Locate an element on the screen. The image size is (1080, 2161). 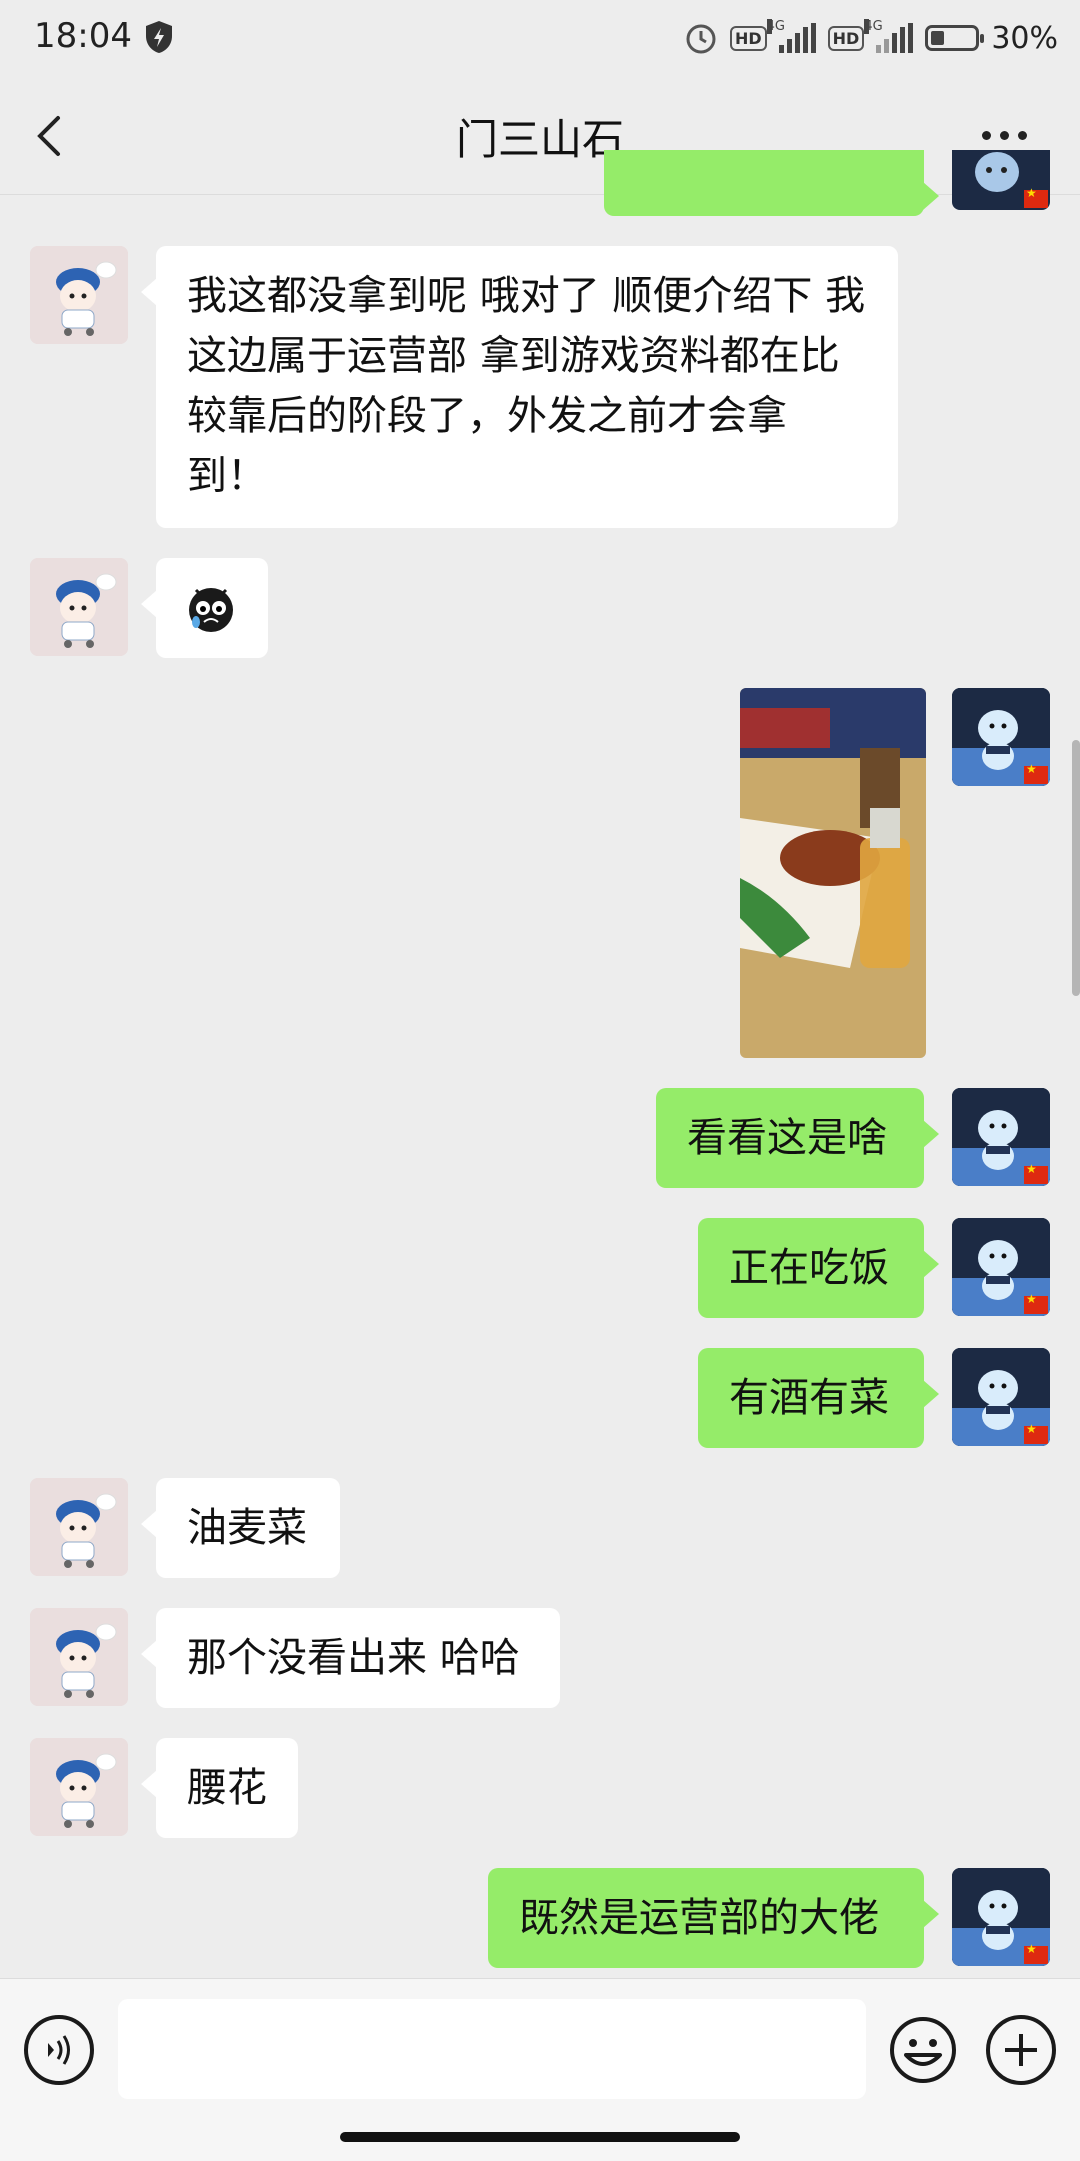
message-bubble: 那个没看出来 哈哈 is located at coordinates (350, 1658).